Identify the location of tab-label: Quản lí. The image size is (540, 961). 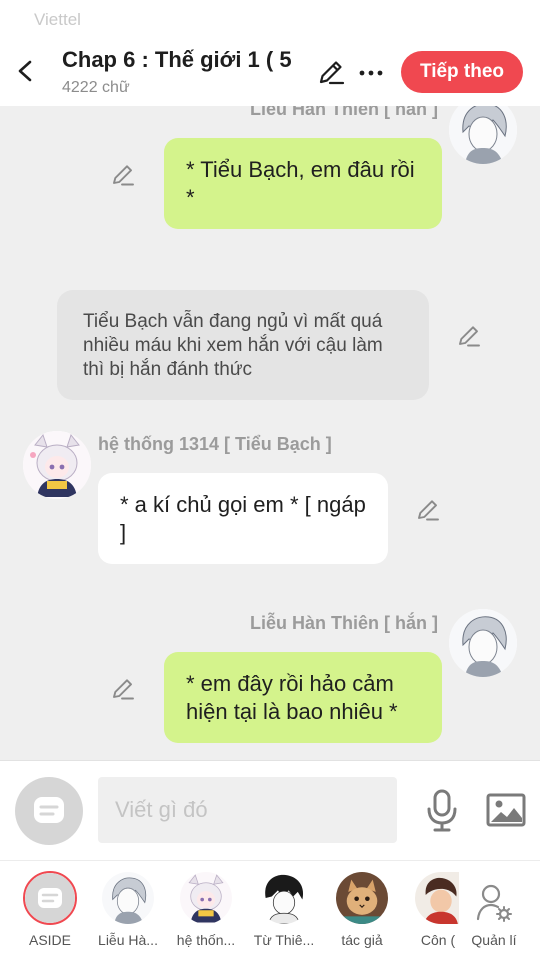
(494, 940).